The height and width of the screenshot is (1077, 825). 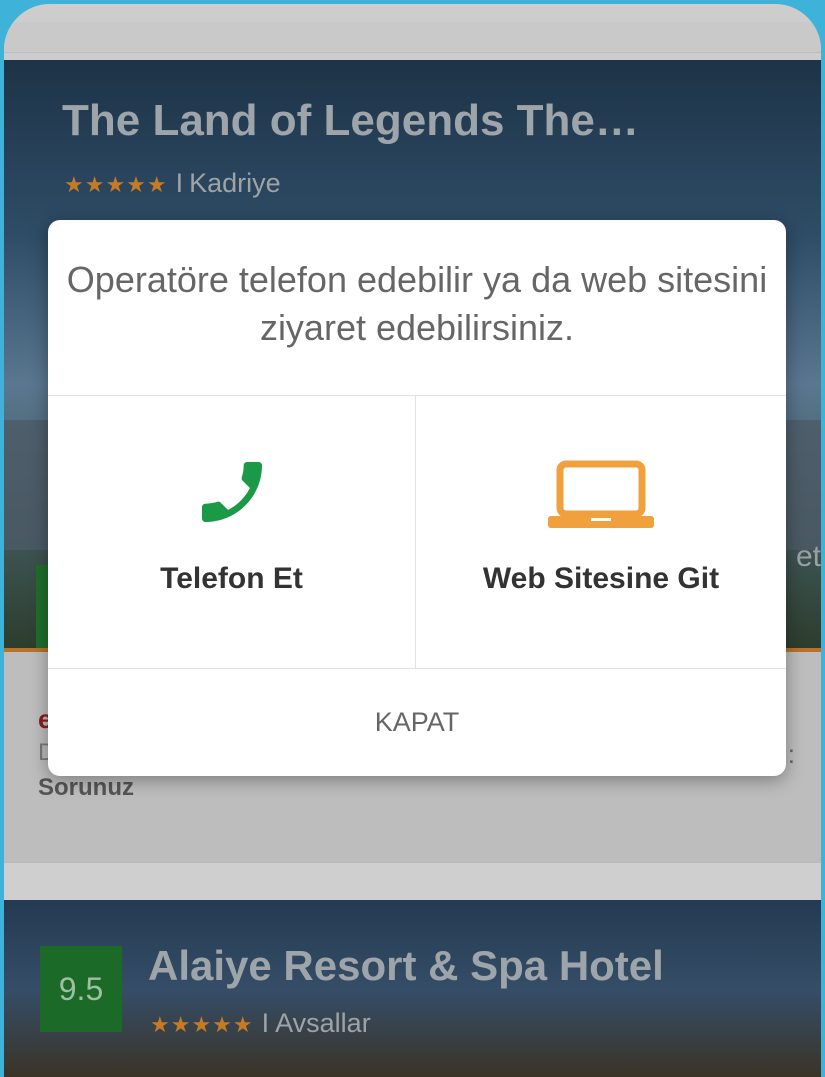 I want to click on call-button: Telefon Et, so click(x=231, y=532).